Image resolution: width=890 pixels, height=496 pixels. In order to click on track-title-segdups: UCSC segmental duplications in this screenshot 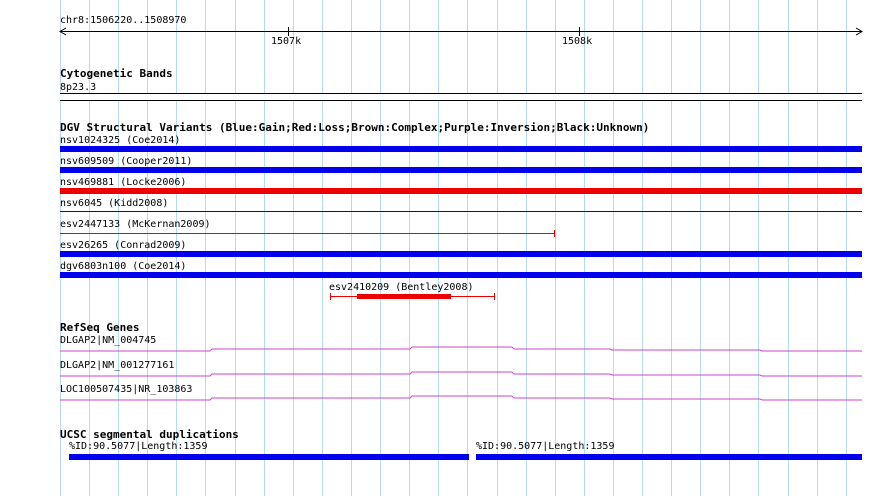, I will do `click(149, 434)`.